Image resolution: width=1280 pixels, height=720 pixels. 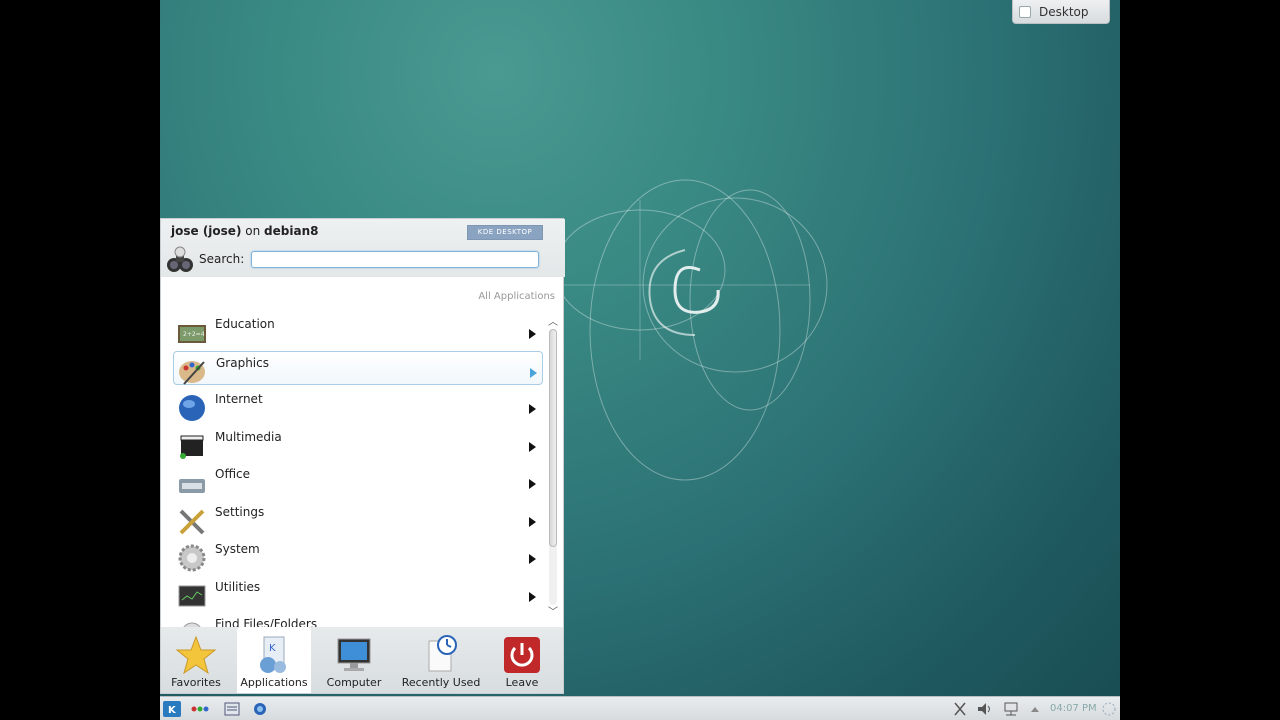 What do you see at coordinates (516, 296) in the screenshot?
I see `all-applications-breadcrumb: All Applications` at bounding box center [516, 296].